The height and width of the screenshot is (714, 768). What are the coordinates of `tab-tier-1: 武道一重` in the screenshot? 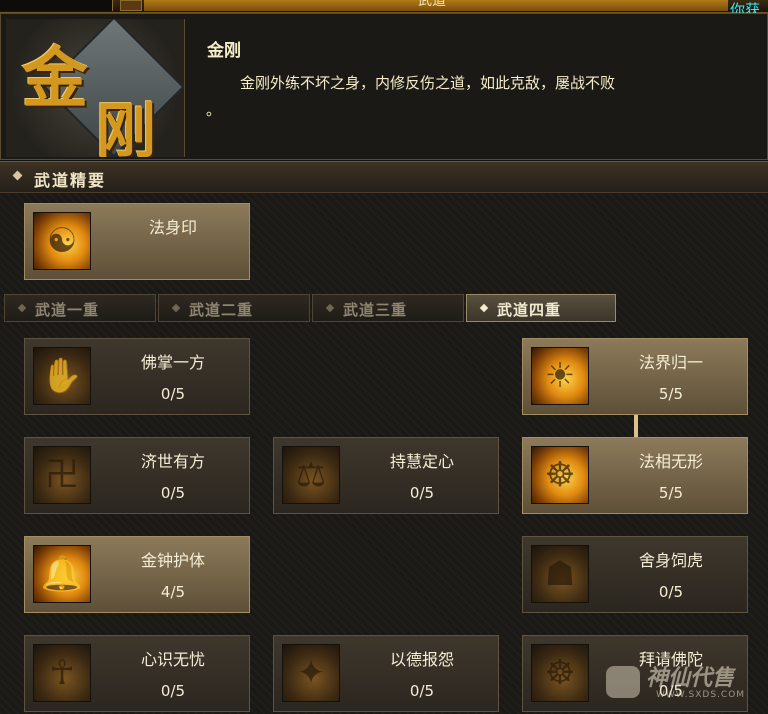 It's located at (80, 308).